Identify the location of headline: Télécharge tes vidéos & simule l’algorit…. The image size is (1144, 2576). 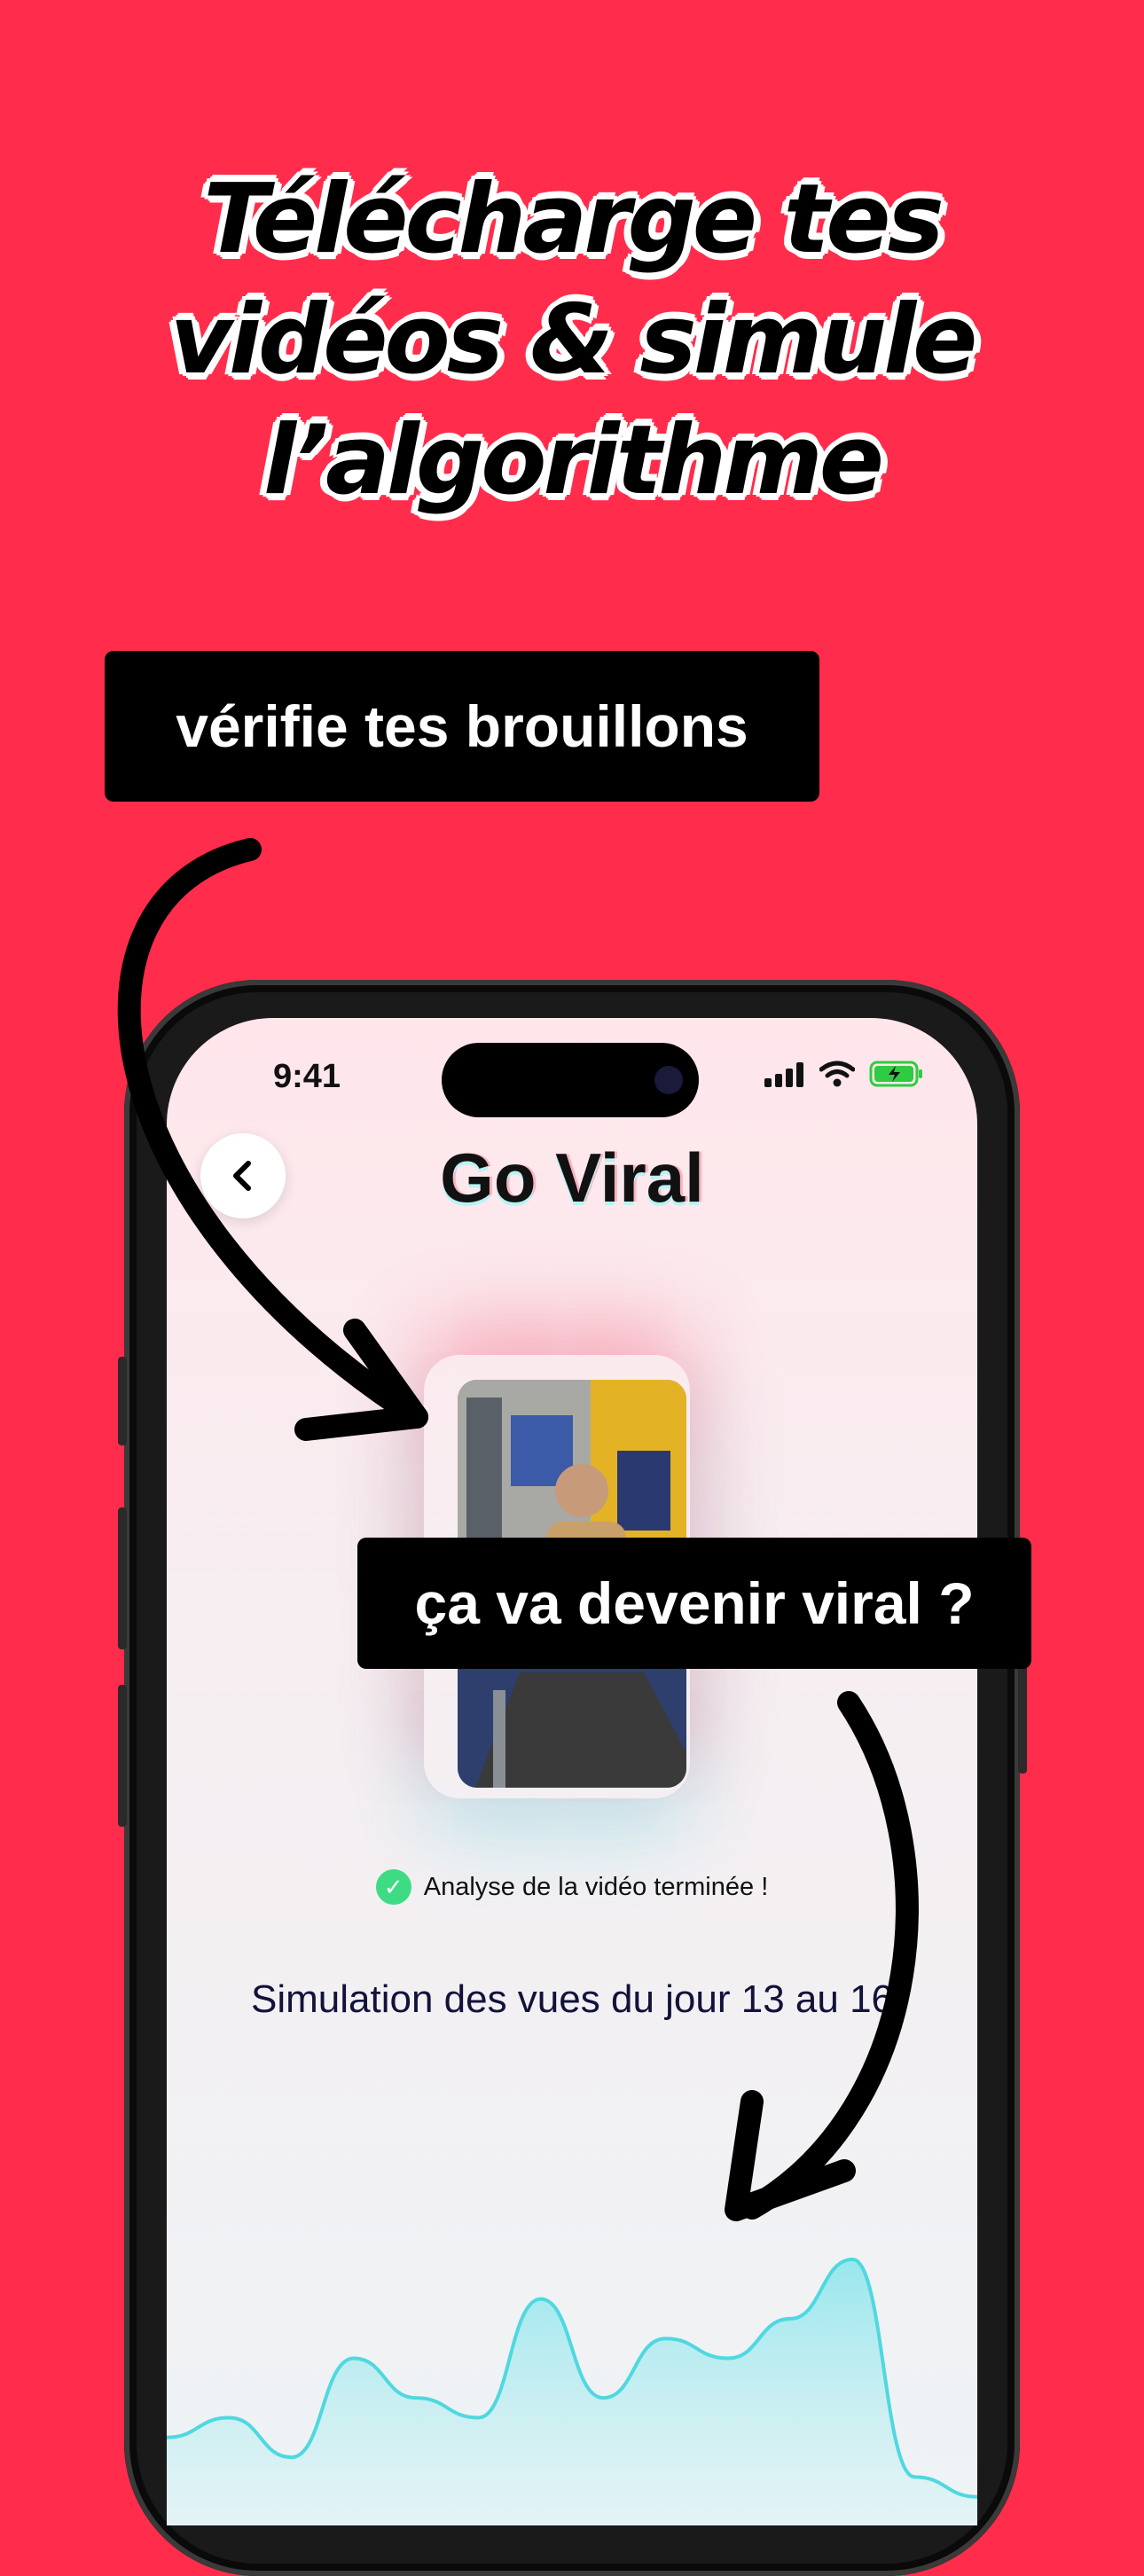
(572, 340).